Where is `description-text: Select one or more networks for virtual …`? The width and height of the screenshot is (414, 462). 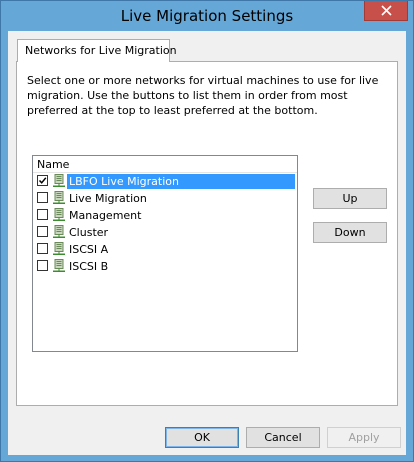
description-text: Select one or more networks for virtual … is located at coordinates (203, 95).